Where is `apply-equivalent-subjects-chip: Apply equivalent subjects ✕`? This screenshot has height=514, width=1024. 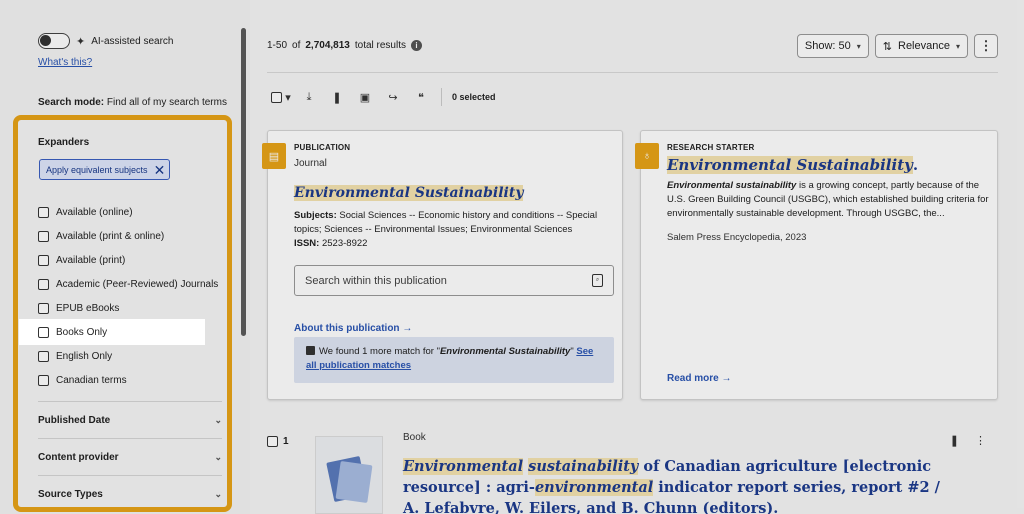 apply-equivalent-subjects-chip: Apply equivalent subjects ✕ is located at coordinates (105, 169).